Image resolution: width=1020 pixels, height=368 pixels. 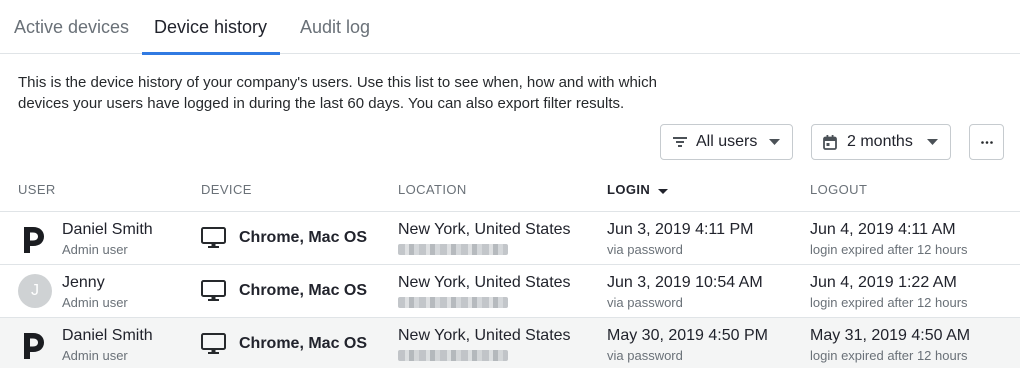 I want to click on tab-active-devices: Active devices, so click(x=71, y=27).